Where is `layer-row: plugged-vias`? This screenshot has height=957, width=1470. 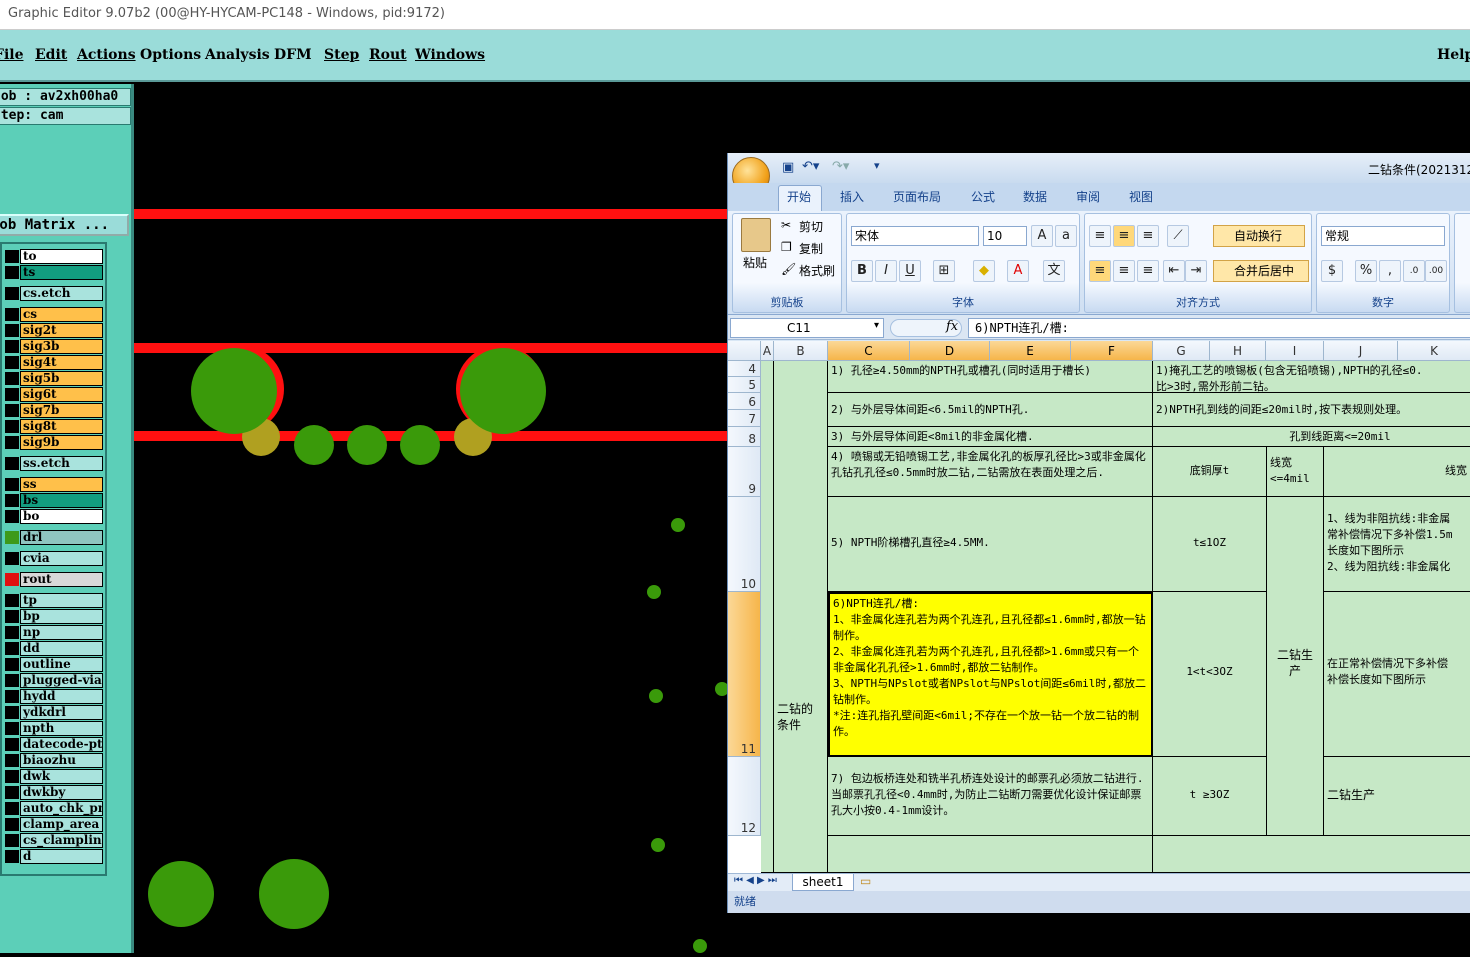 layer-row: plugged-vias is located at coordinates (53, 680).